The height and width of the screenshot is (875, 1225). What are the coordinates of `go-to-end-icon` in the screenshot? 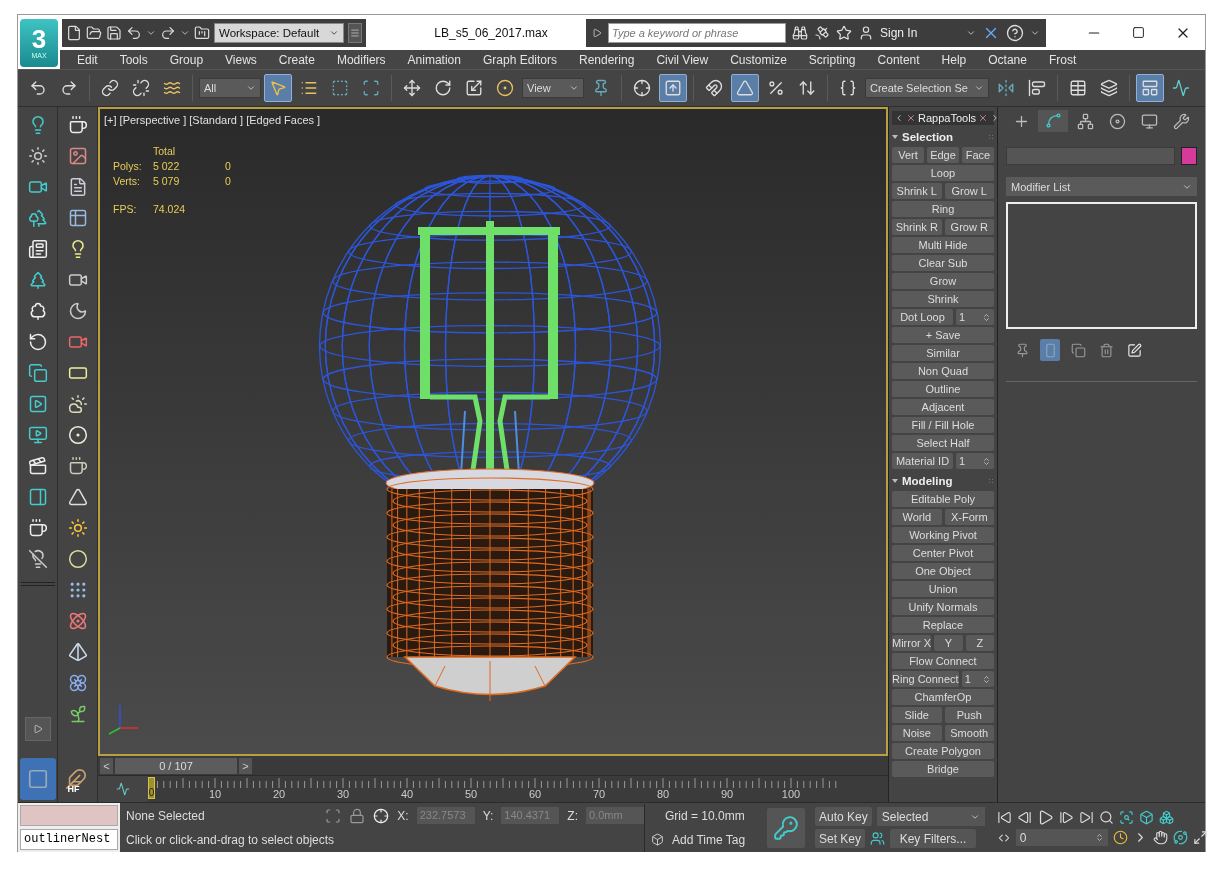 It's located at (1086, 817).